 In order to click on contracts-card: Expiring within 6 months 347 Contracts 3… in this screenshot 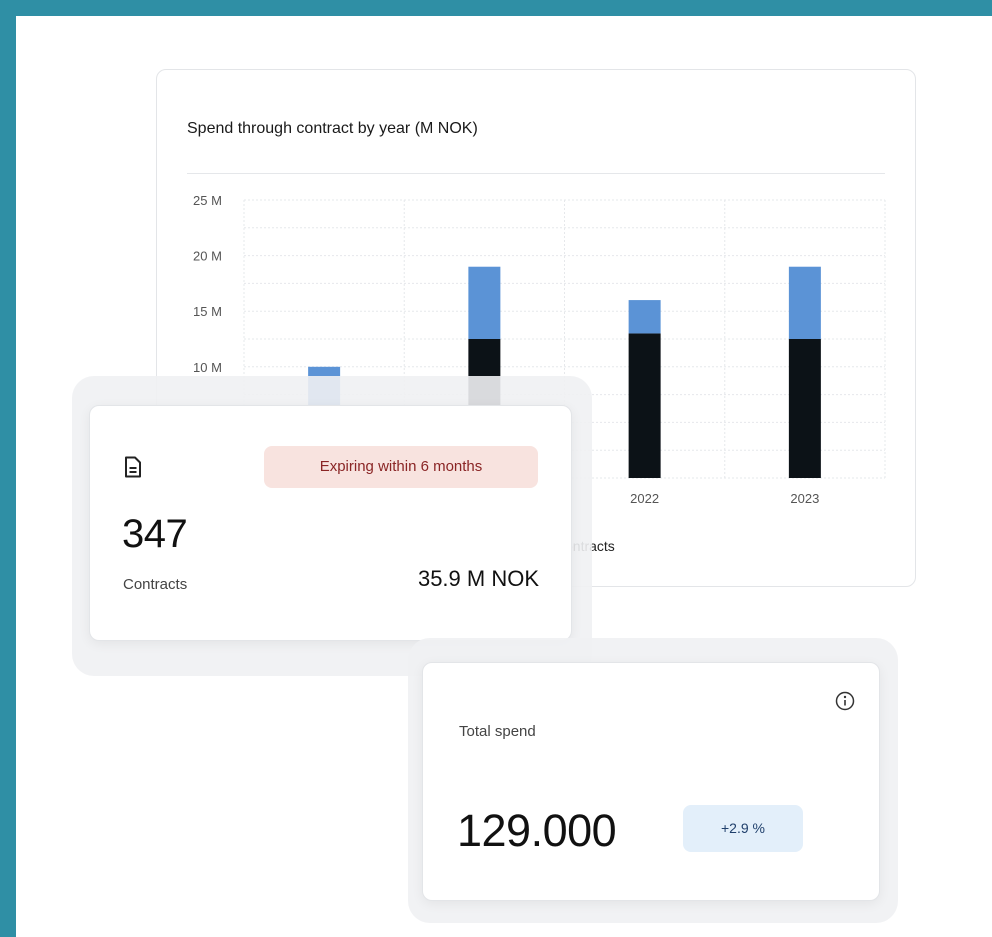, I will do `click(330, 523)`.